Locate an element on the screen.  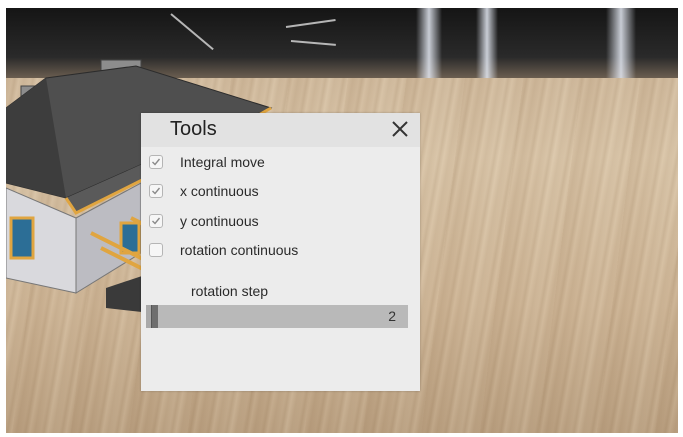
y-continuous-checkbox is located at coordinates (156, 221).